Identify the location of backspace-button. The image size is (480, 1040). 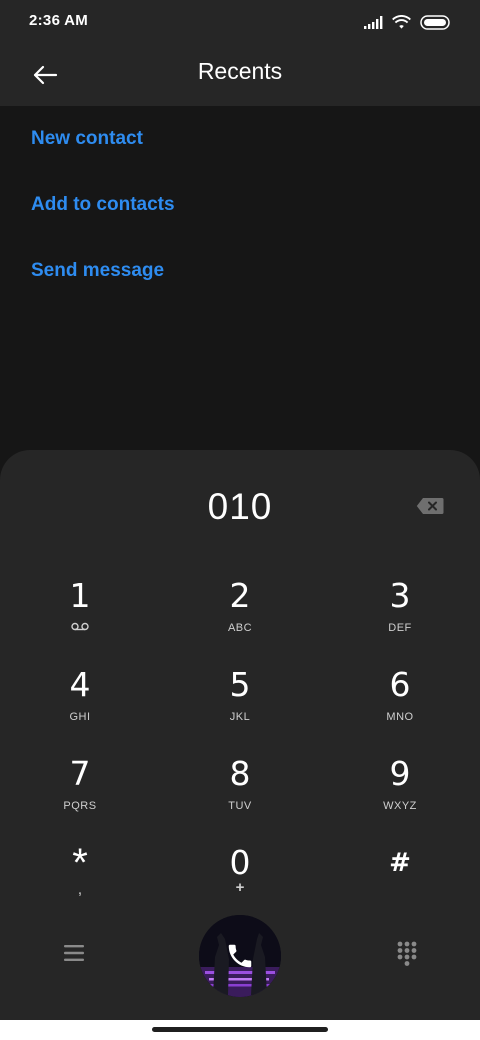
(431, 509).